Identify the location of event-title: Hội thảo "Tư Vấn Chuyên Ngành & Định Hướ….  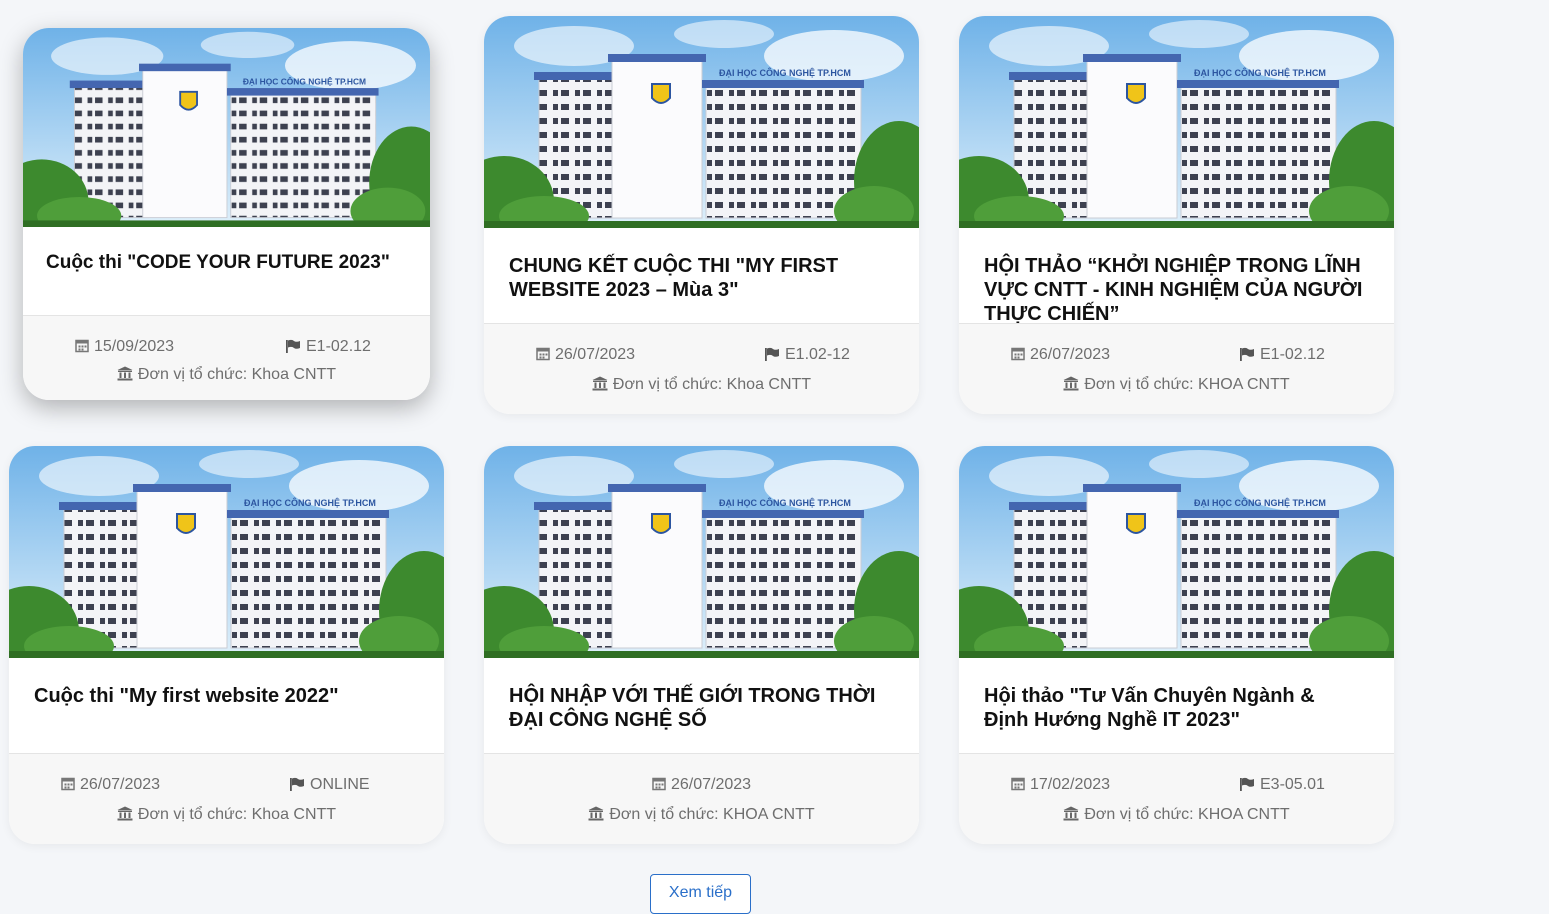
(1174, 708).